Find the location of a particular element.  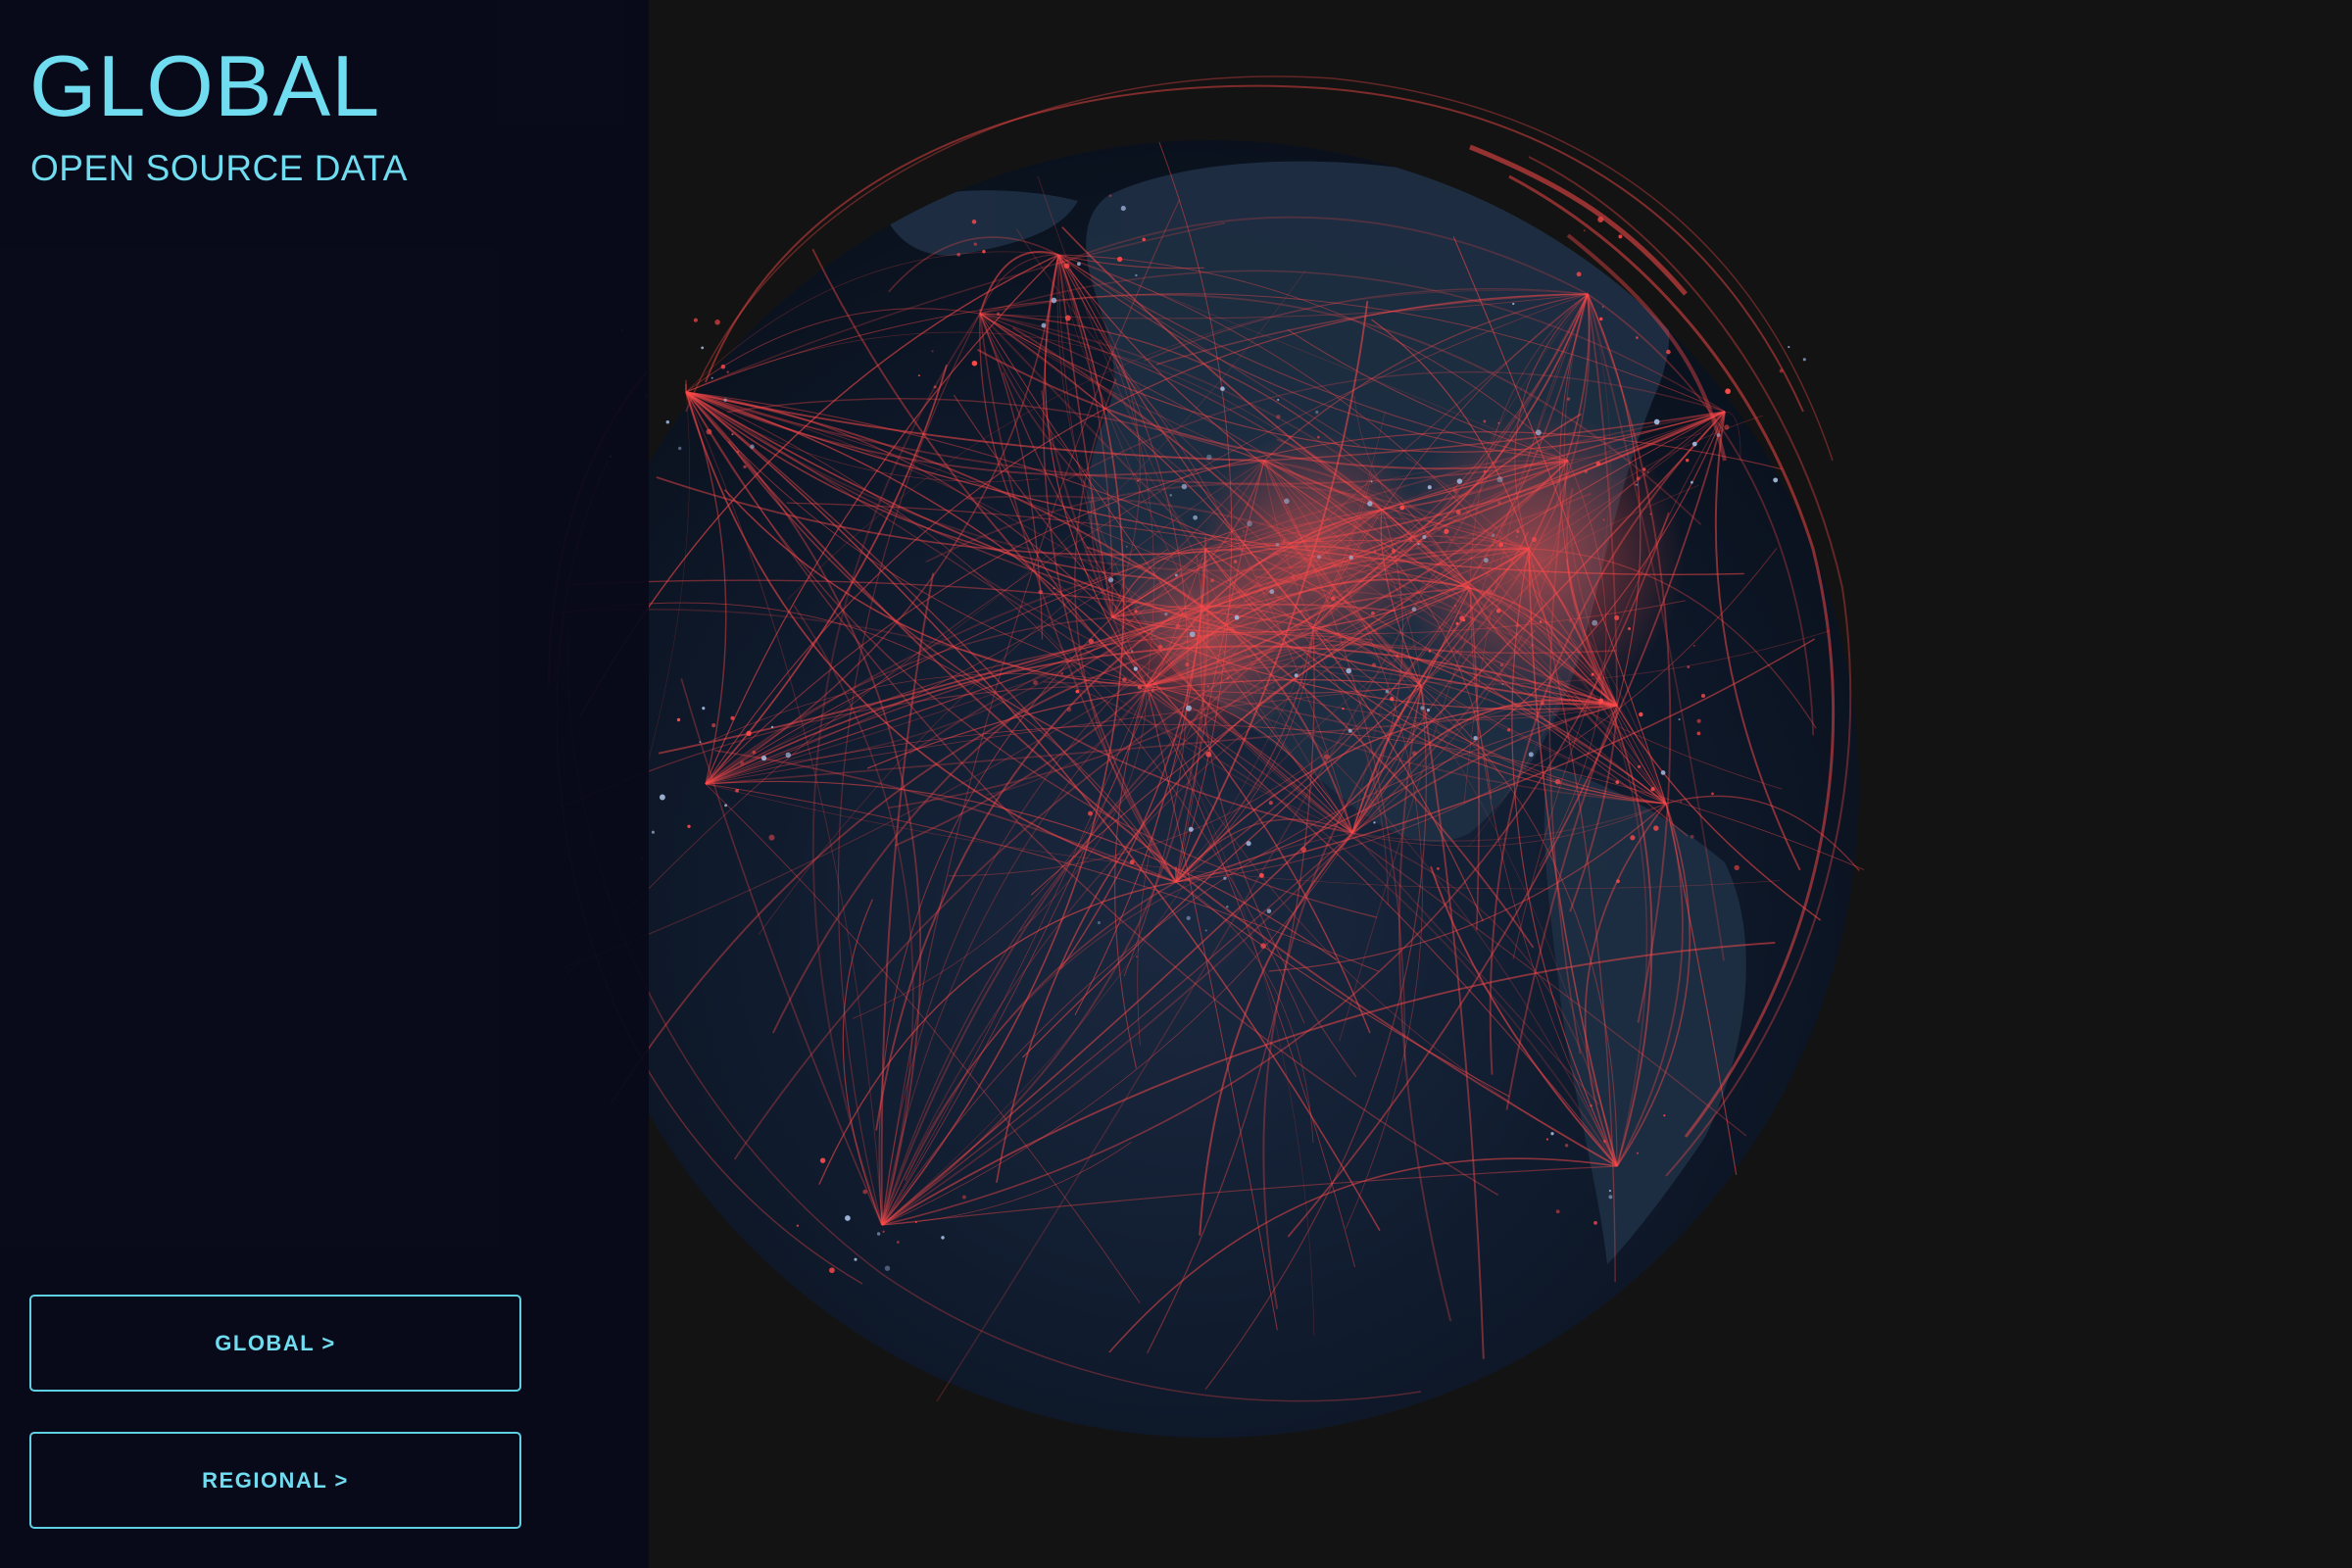

app-subtitle: OPEN SOURCE DATA is located at coordinates (219, 168).